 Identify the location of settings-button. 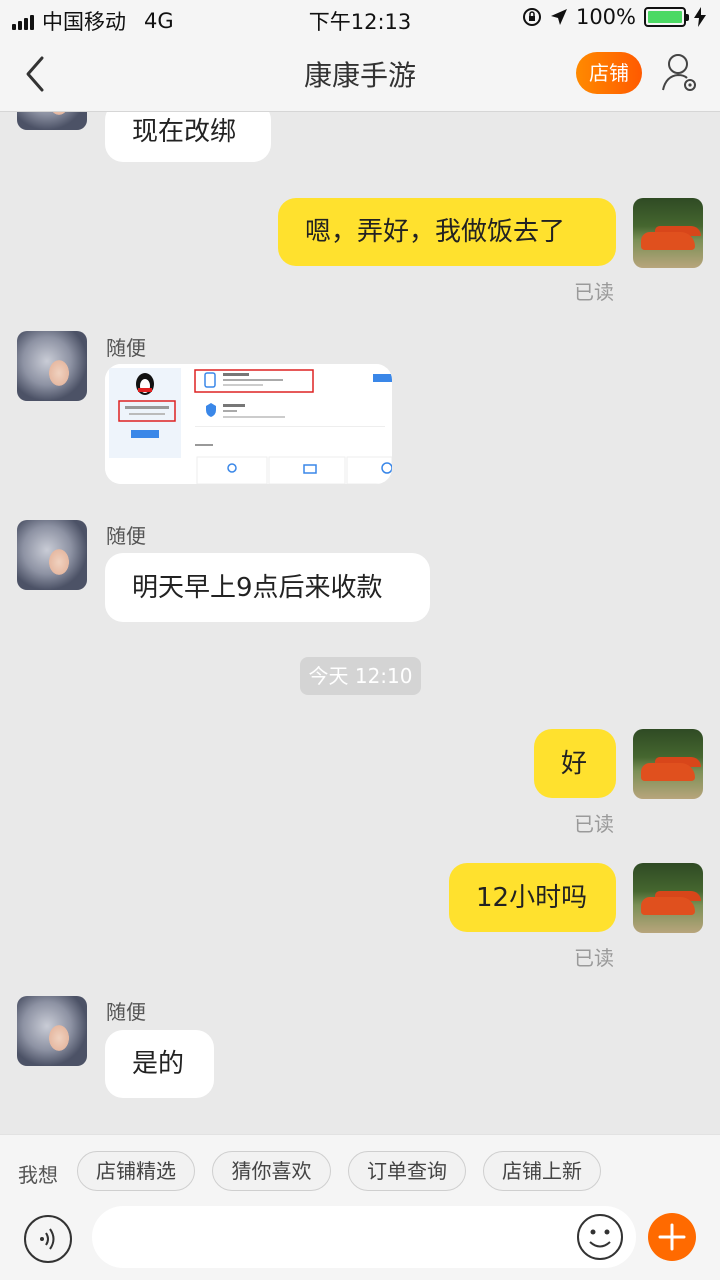
(680, 72).